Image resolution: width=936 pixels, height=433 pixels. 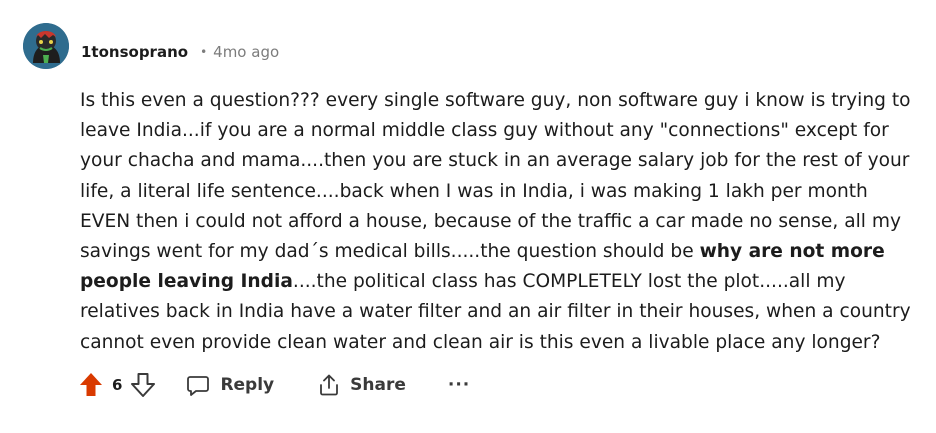 I want to click on vote-controls: 6, so click(x=117, y=385).